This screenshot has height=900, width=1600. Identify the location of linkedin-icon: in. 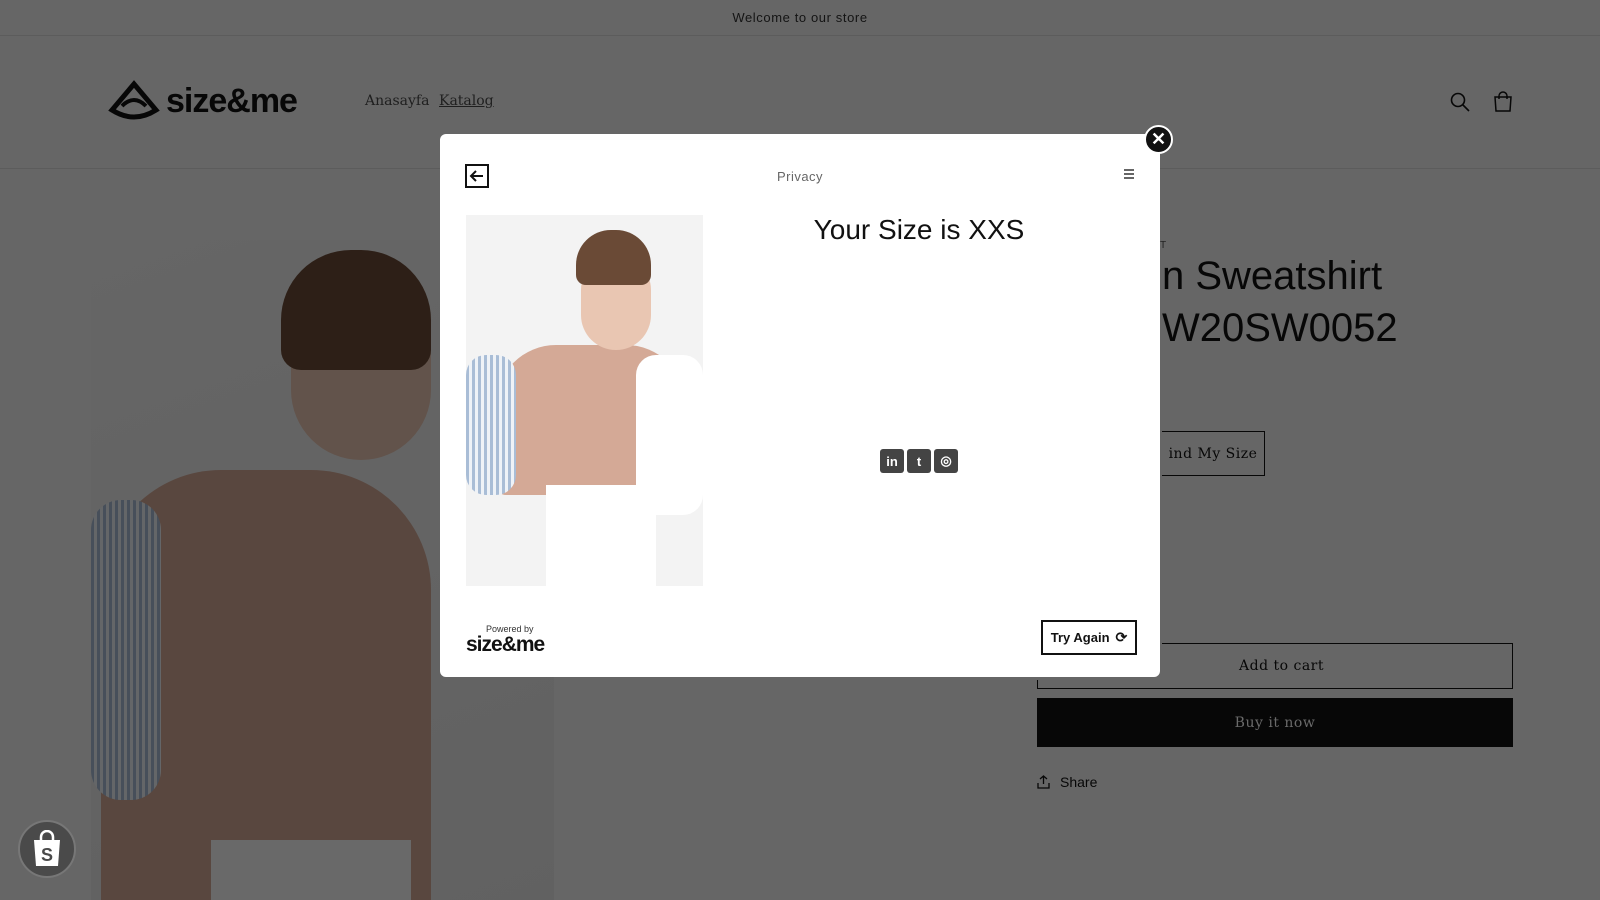
(892, 461).